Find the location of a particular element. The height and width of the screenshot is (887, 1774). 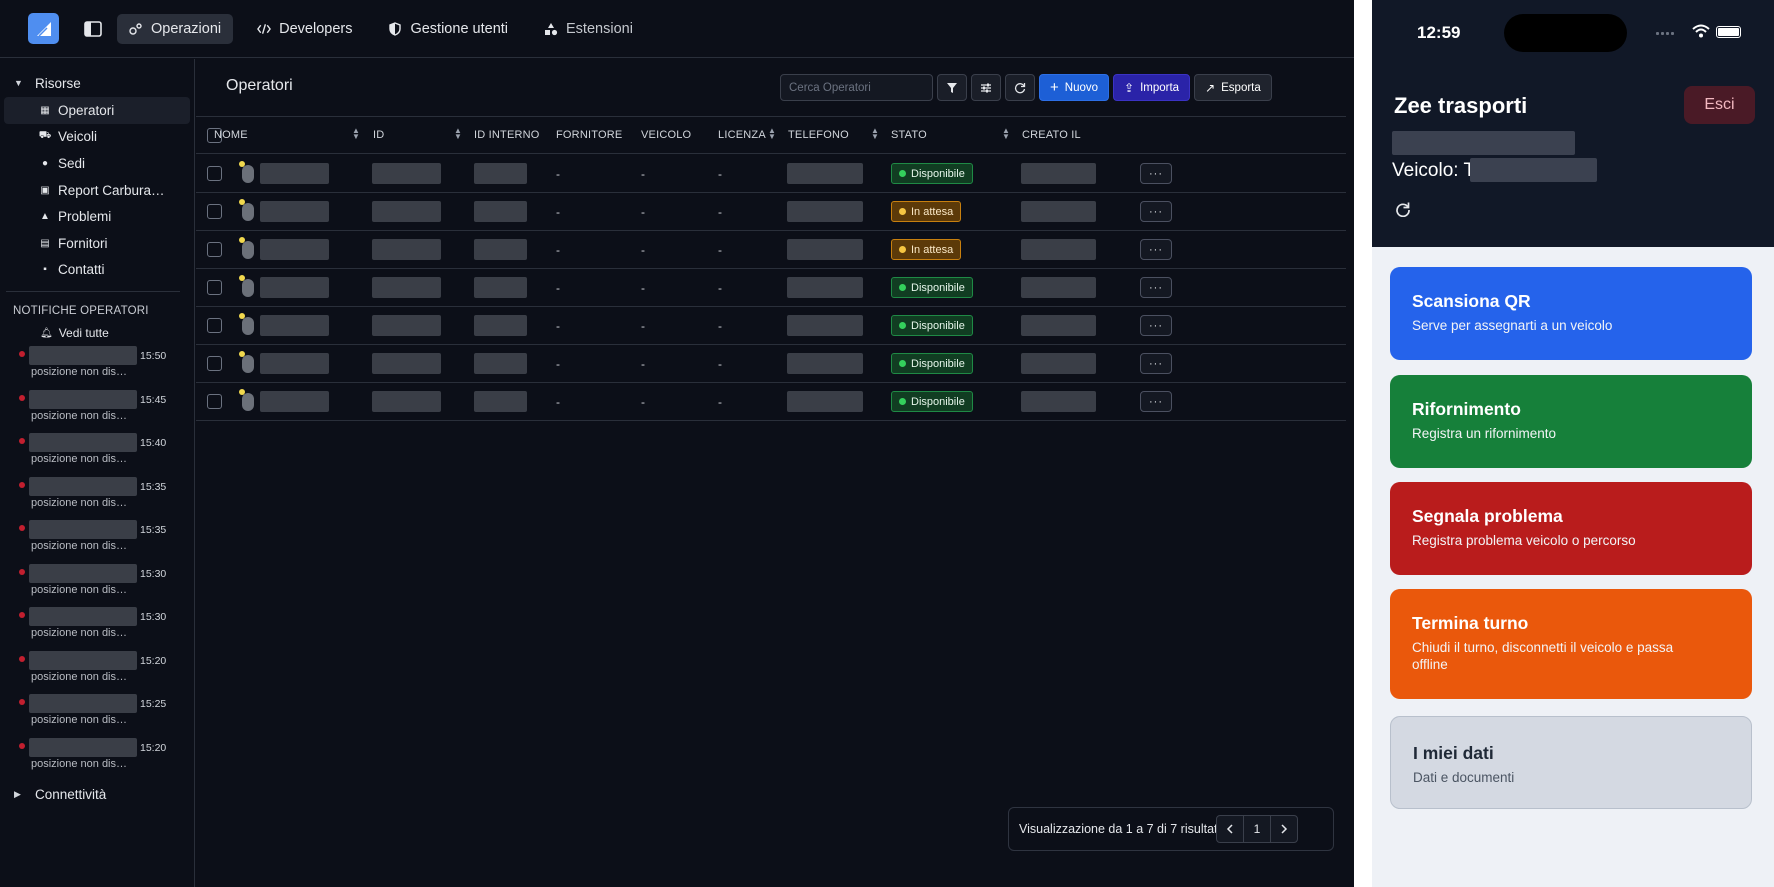

sidebar-item-operatori: ▦ Operatori is located at coordinates (97, 110).